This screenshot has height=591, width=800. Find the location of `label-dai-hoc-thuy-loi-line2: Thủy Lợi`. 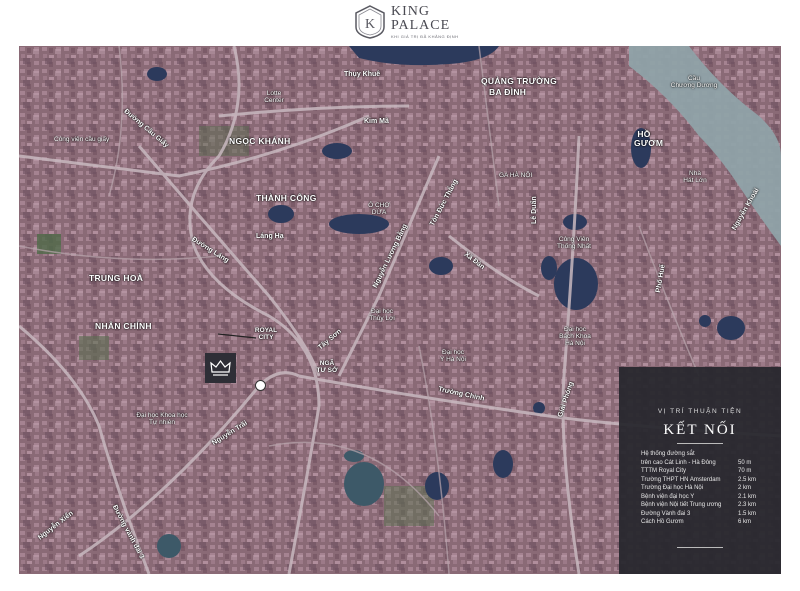

label-dai-hoc-thuy-loi-line2: Thủy Lợi is located at coordinates (382, 318).